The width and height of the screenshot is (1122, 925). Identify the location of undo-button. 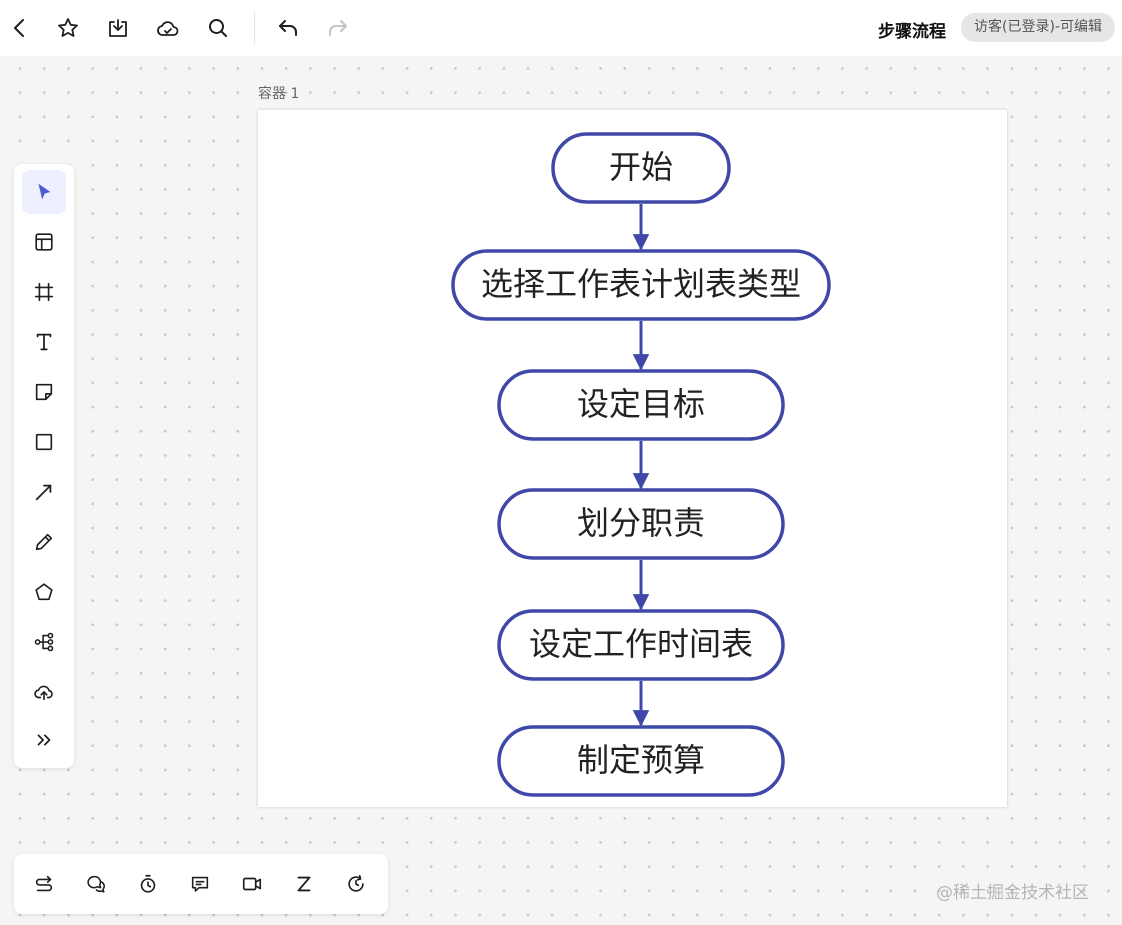
(288, 28).